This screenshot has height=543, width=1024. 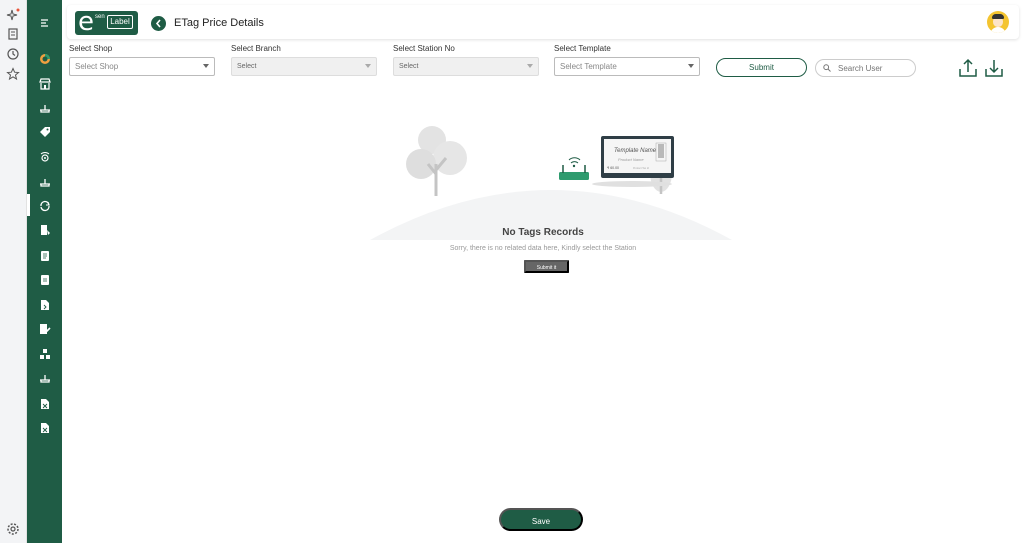 I want to click on report-icon, so click(x=45, y=230).